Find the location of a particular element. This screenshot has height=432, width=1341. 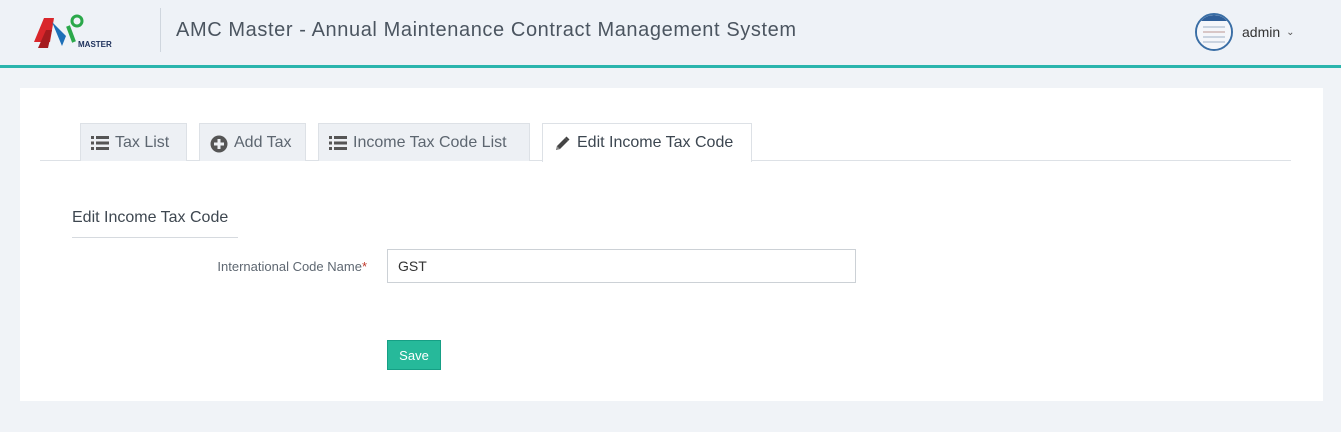

tab-label: Edit Income Tax Code is located at coordinates (655, 142).